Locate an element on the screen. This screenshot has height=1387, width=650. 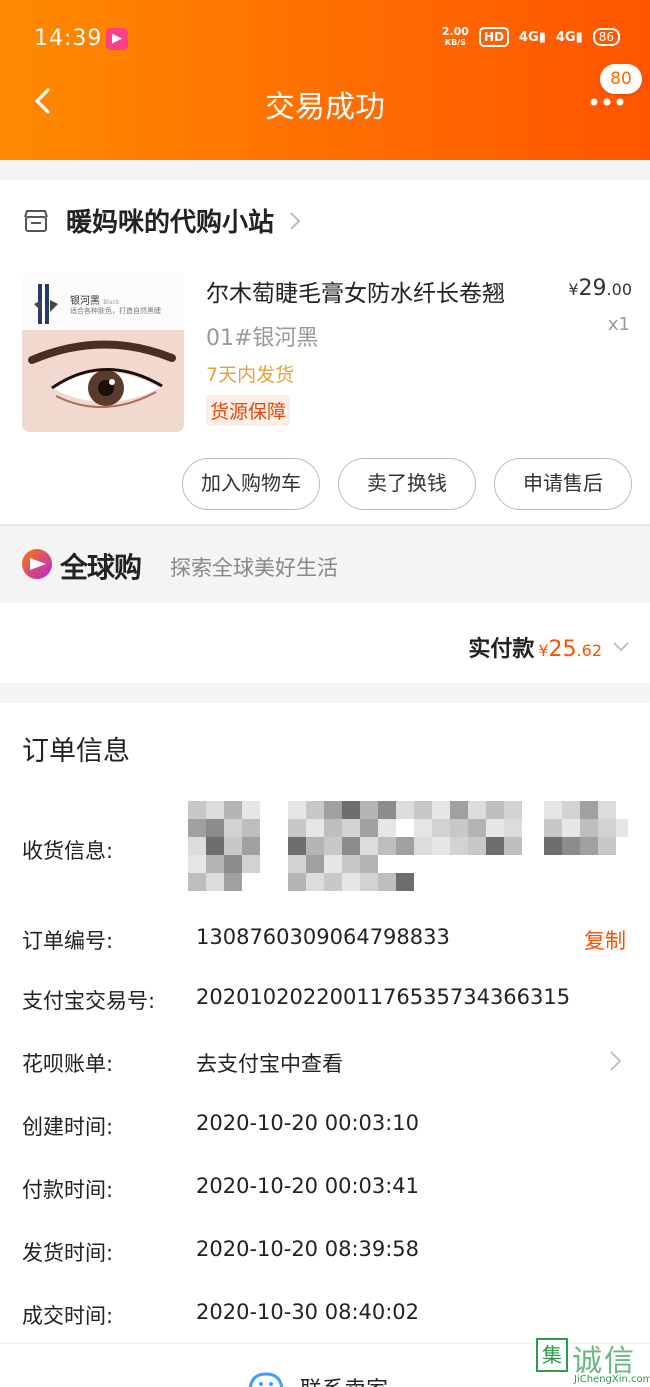
signal-icon-1: 4G▮ is located at coordinates (532, 37).